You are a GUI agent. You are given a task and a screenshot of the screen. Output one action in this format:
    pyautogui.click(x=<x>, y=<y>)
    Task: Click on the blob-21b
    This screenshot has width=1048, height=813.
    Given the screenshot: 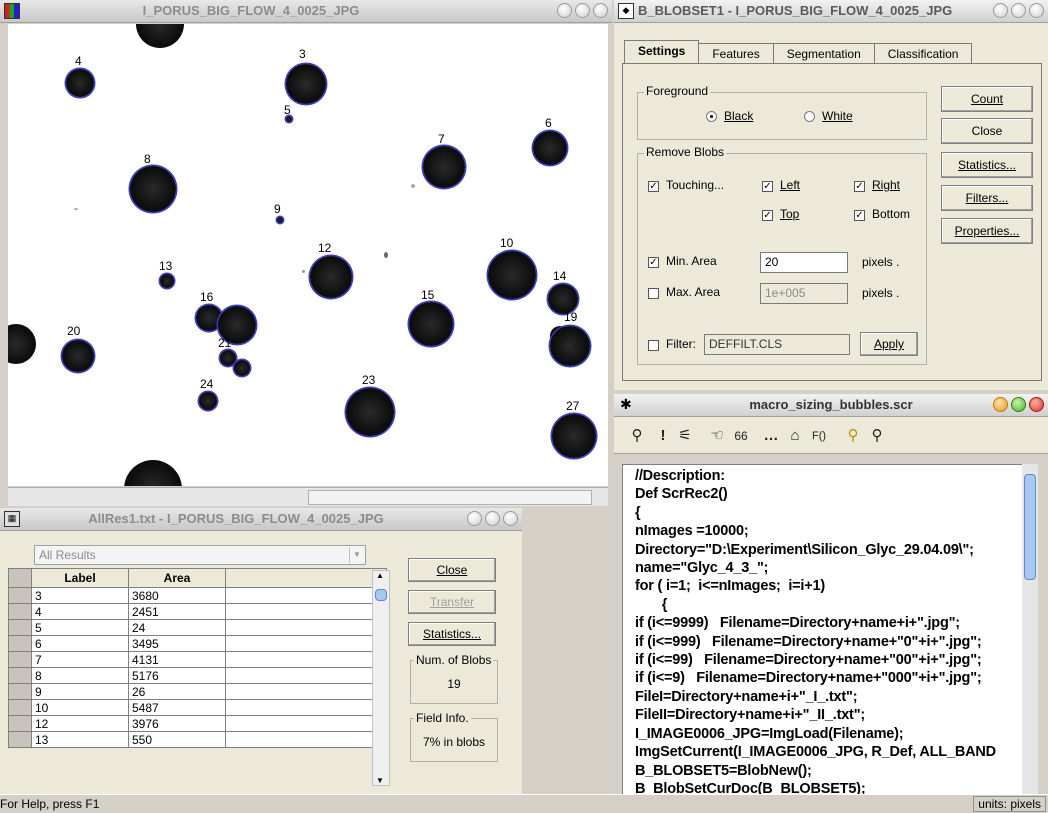 What is the action you would take?
    pyautogui.click(x=242, y=368)
    